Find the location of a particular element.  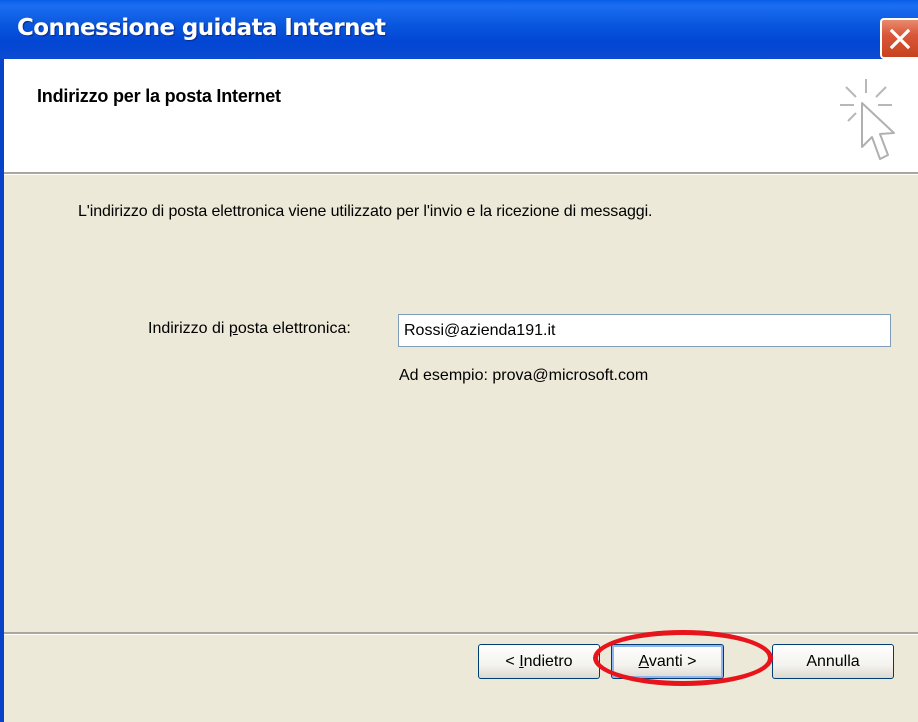

title-bar: Connessione guidata Internet is located at coordinates (459, 29).